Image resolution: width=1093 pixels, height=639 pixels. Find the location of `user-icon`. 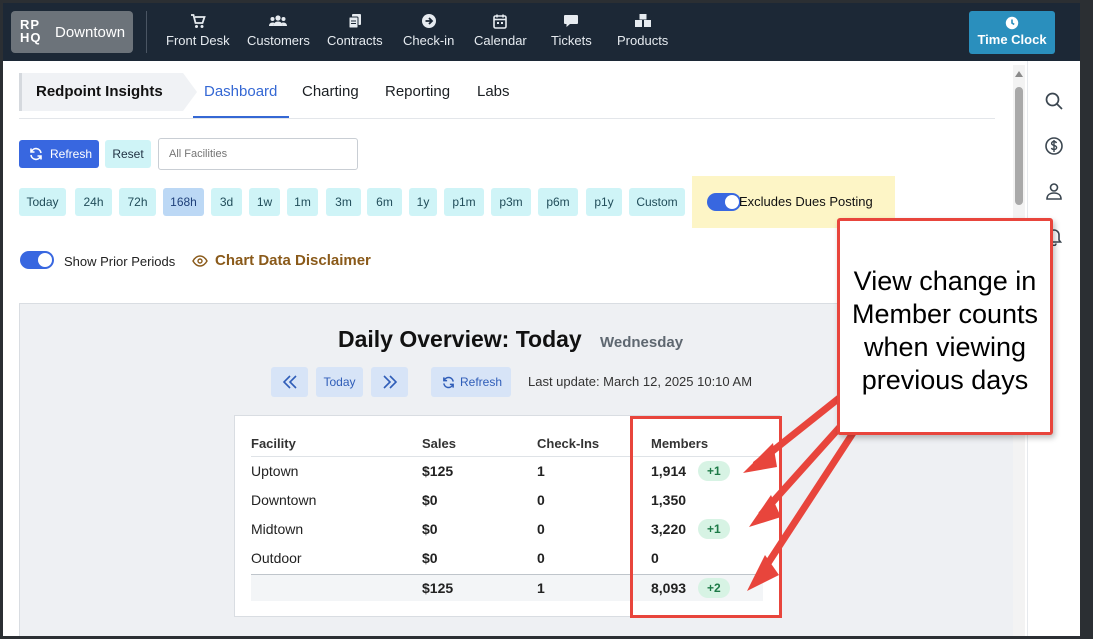

user-icon is located at coordinates (1054, 191).